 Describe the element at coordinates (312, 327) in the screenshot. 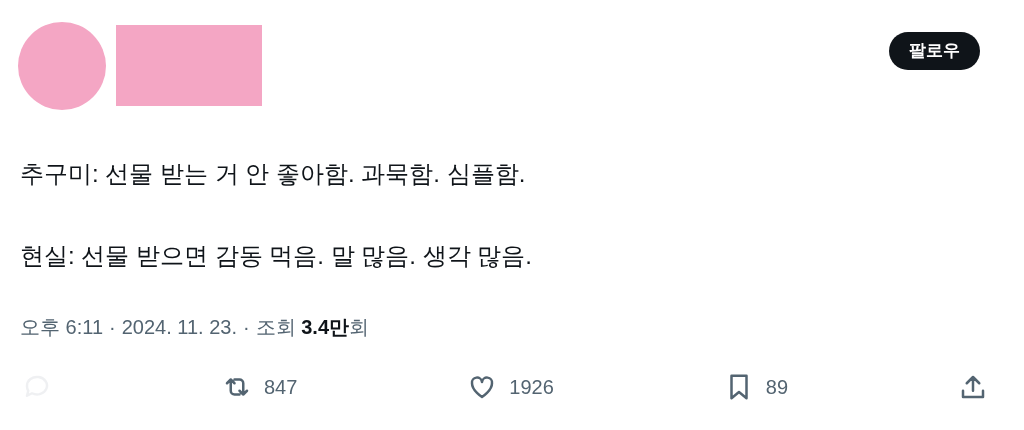

I see `view-count: 조회 3.4만회` at that location.